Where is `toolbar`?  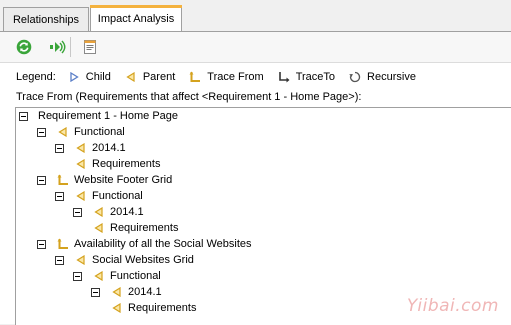
toolbar is located at coordinates (255, 47).